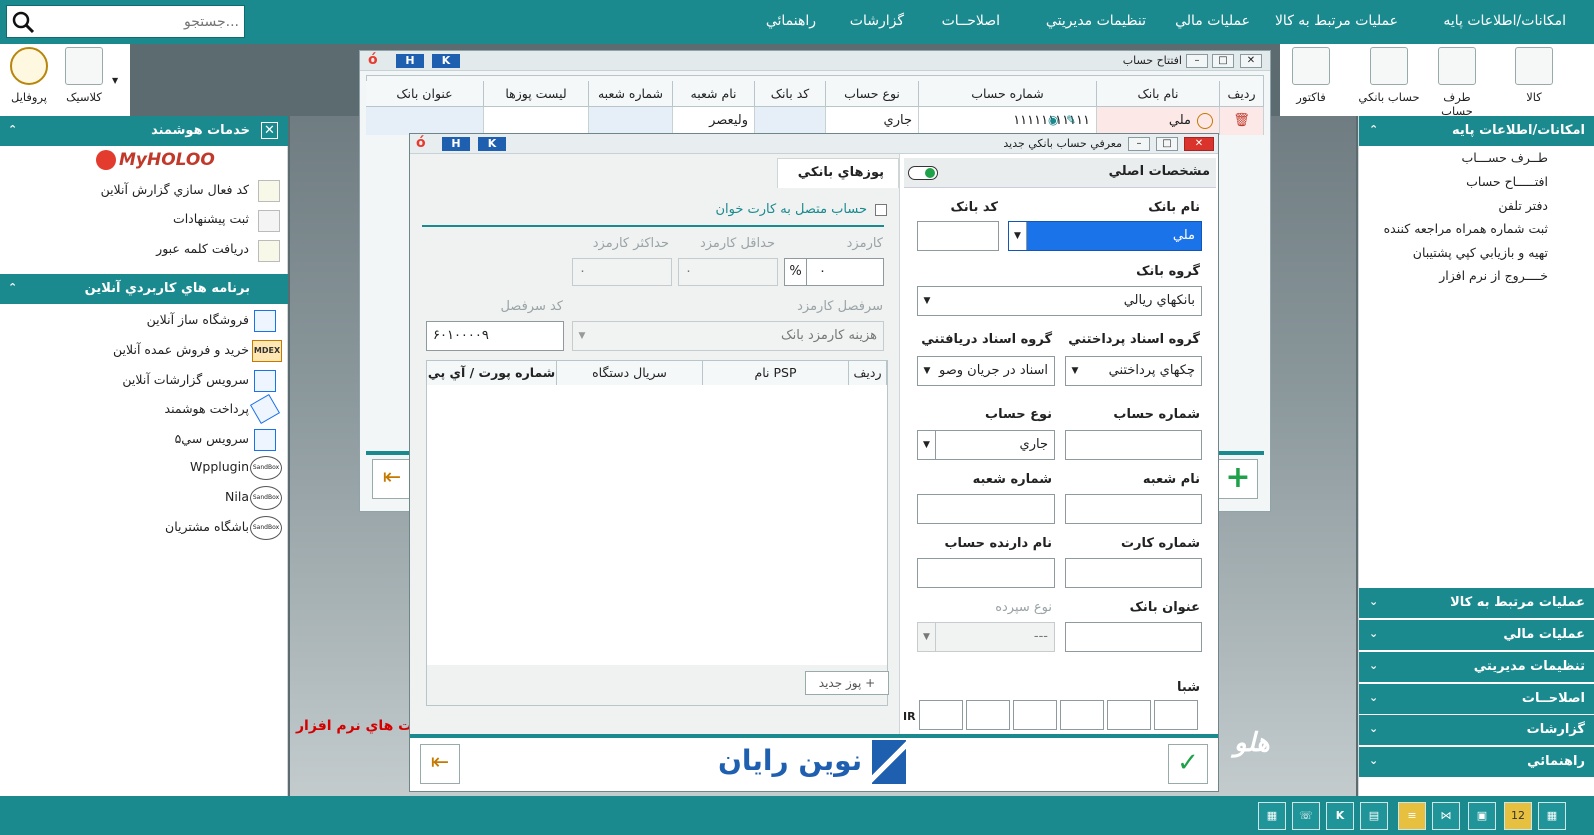  I want to click on menu-financial-ops: عمليات مالي, so click(1212, 21).